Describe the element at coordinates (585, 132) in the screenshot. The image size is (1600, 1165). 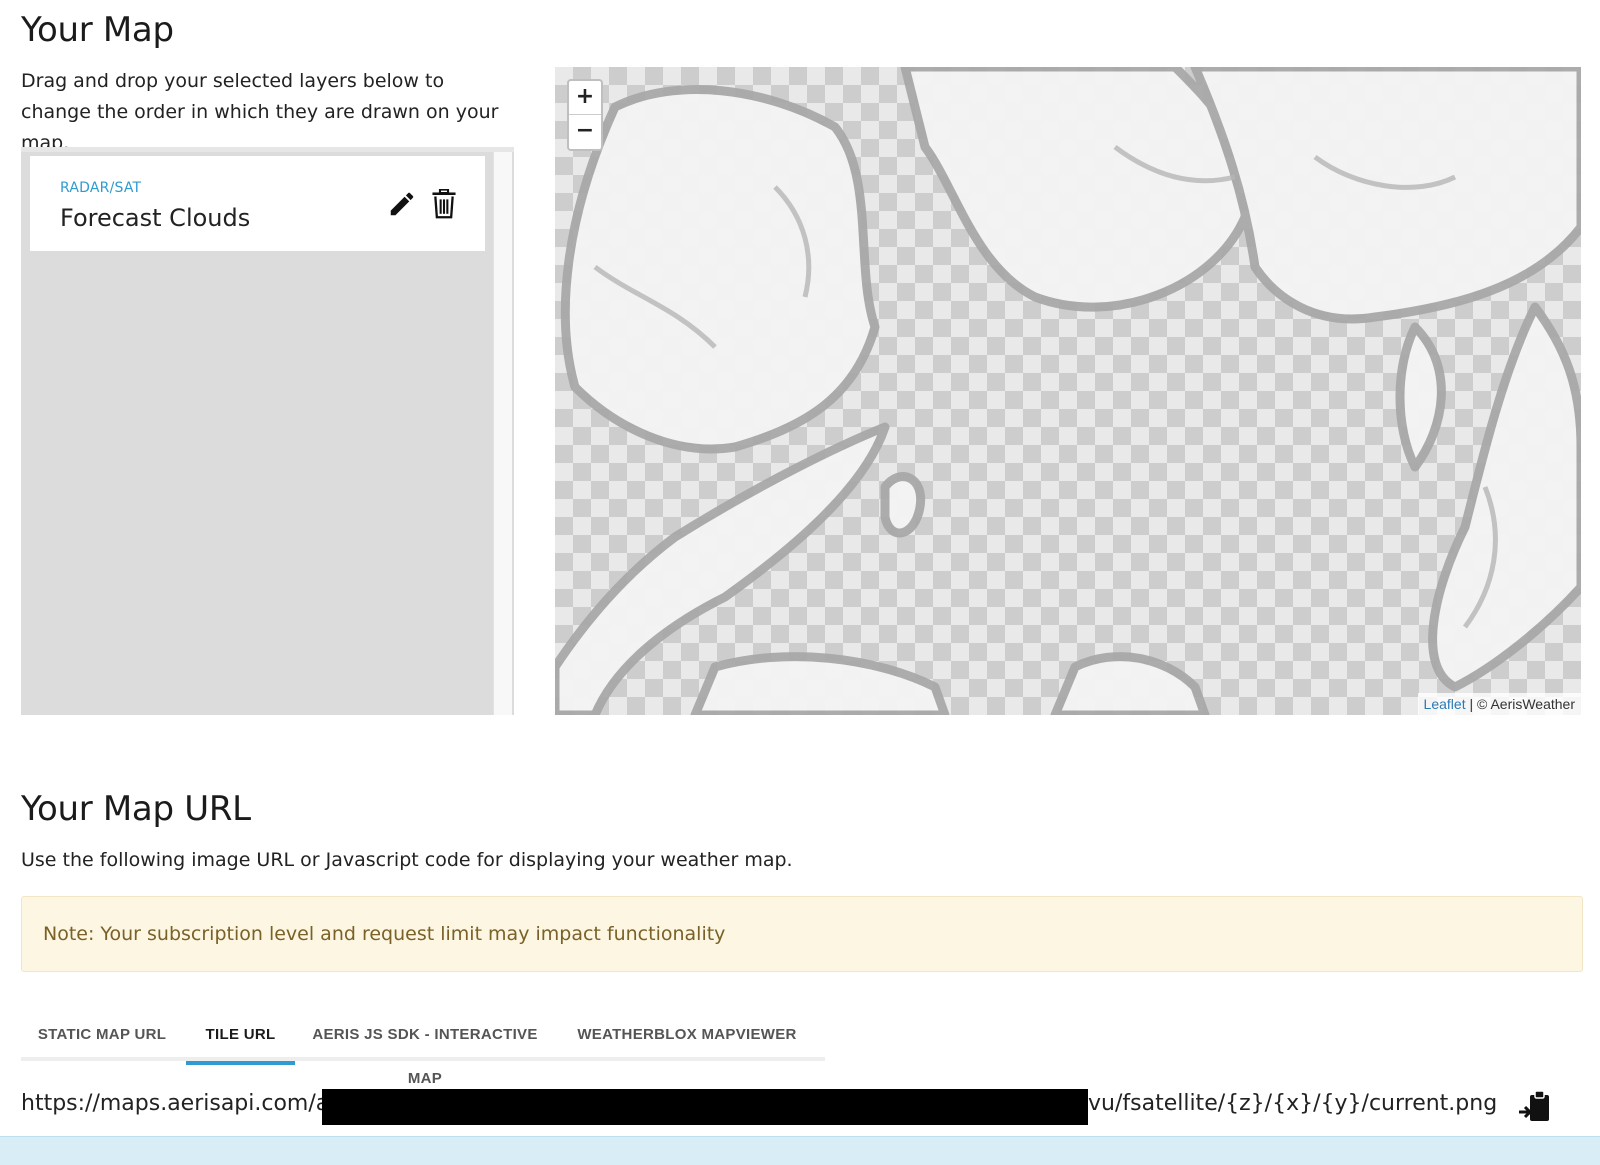
I see `zoom-out-button: −` at that location.